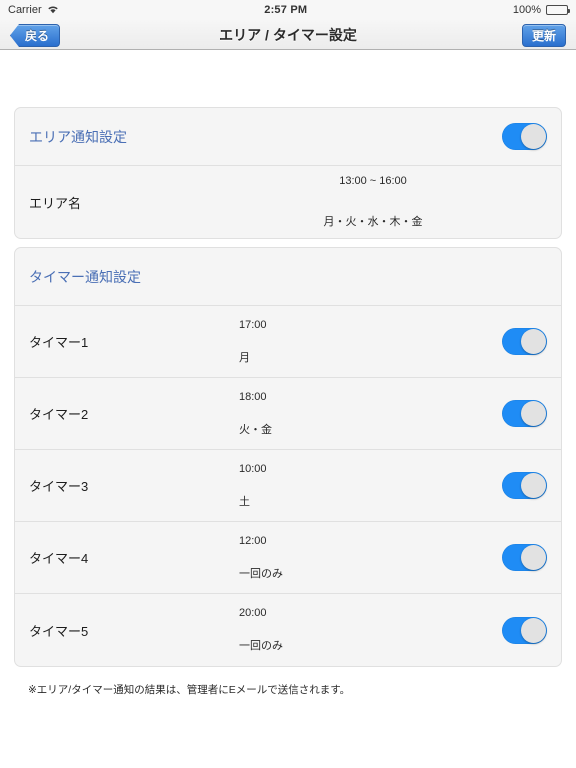 This screenshot has height=768, width=576. What do you see at coordinates (255, 429) in the screenshot?
I see `timer-days-value: 火・金` at bounding box center [255, 429].